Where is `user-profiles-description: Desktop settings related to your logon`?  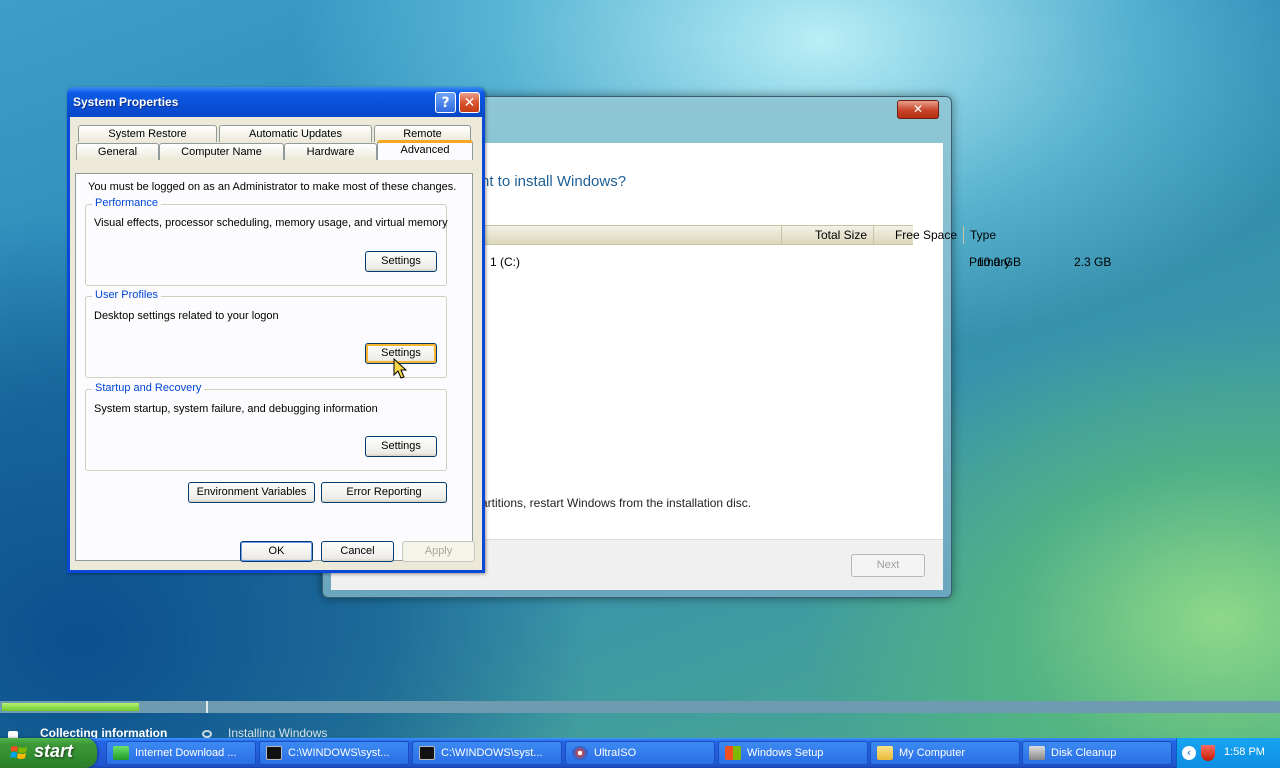 user-profiles-description: Desktop settings related to your logon is located at coordinates (186, 316).